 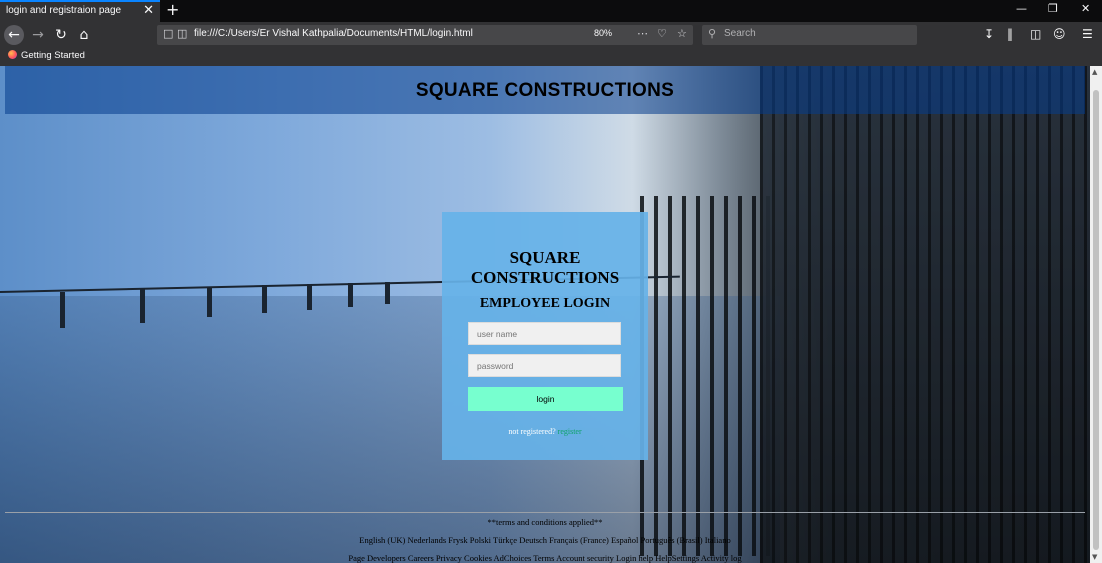 I want to click on zoom-level: 80%, so click(x=603, y=33).